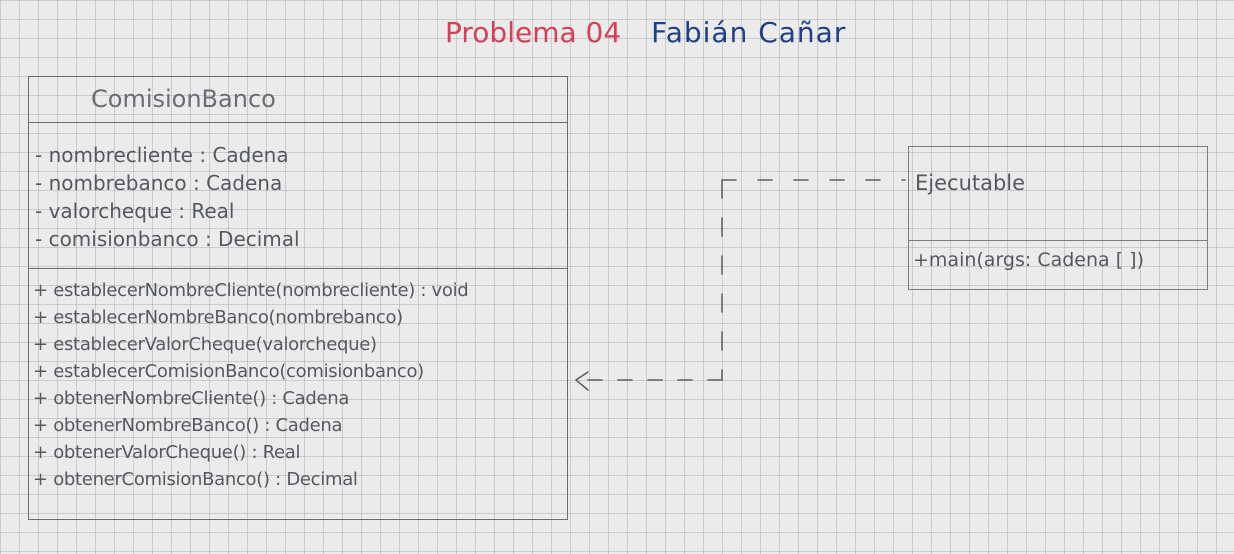 This screenshot has height=554, width=1234. What do you see at coordinates (581, 381) in the screenshot?
I see `arrow-head-icon` at bounding box center [581, 381].